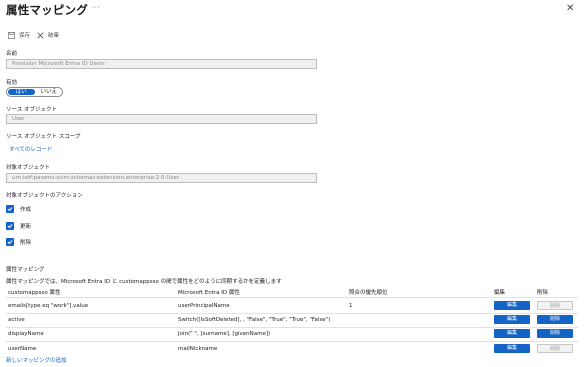 This screenshot has width=584, height=367. Describe the element at coordinates (26, 334) in the screenshot. I see `row-3-target: displayName` at that location.